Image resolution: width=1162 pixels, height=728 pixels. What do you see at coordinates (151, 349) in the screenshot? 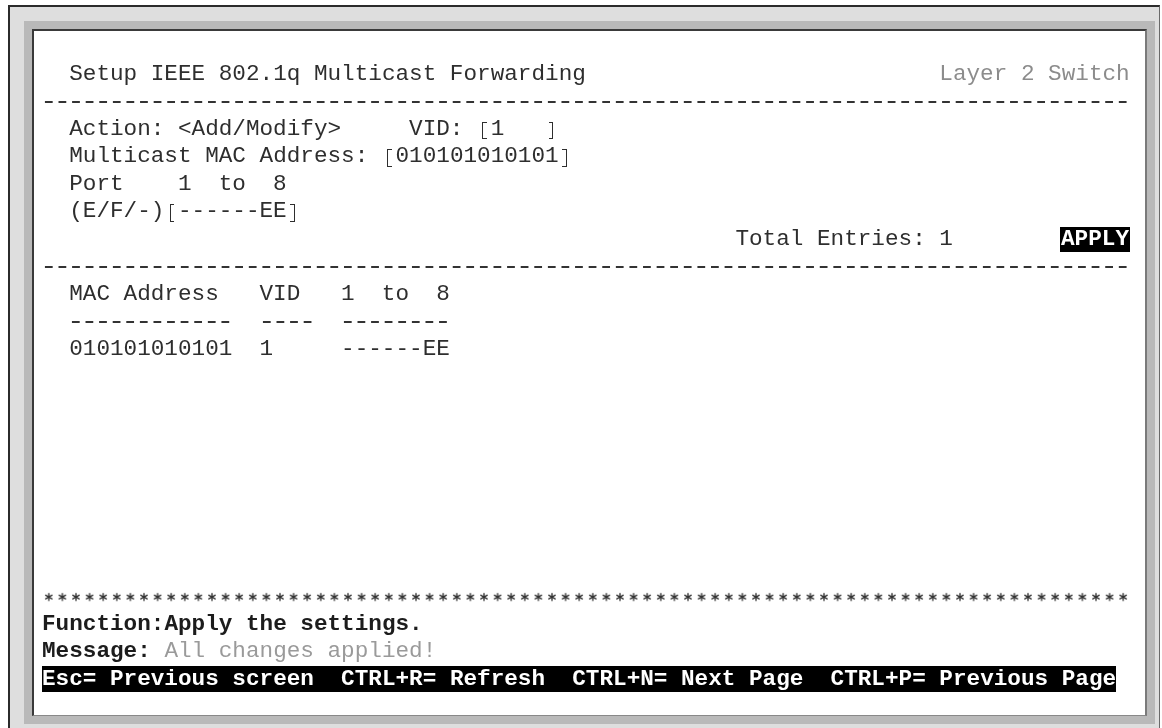
I see `table-cell: 010101010101` at bounding box center [151, 349].